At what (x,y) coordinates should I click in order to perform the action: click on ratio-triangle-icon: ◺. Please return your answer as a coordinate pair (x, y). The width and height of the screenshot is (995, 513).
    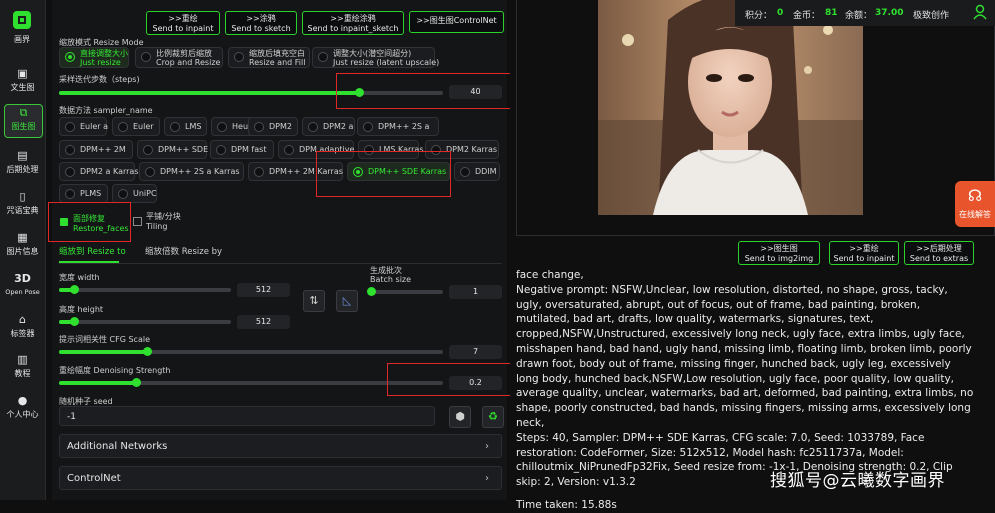
    Looking at the image, I should click on (347, 300).